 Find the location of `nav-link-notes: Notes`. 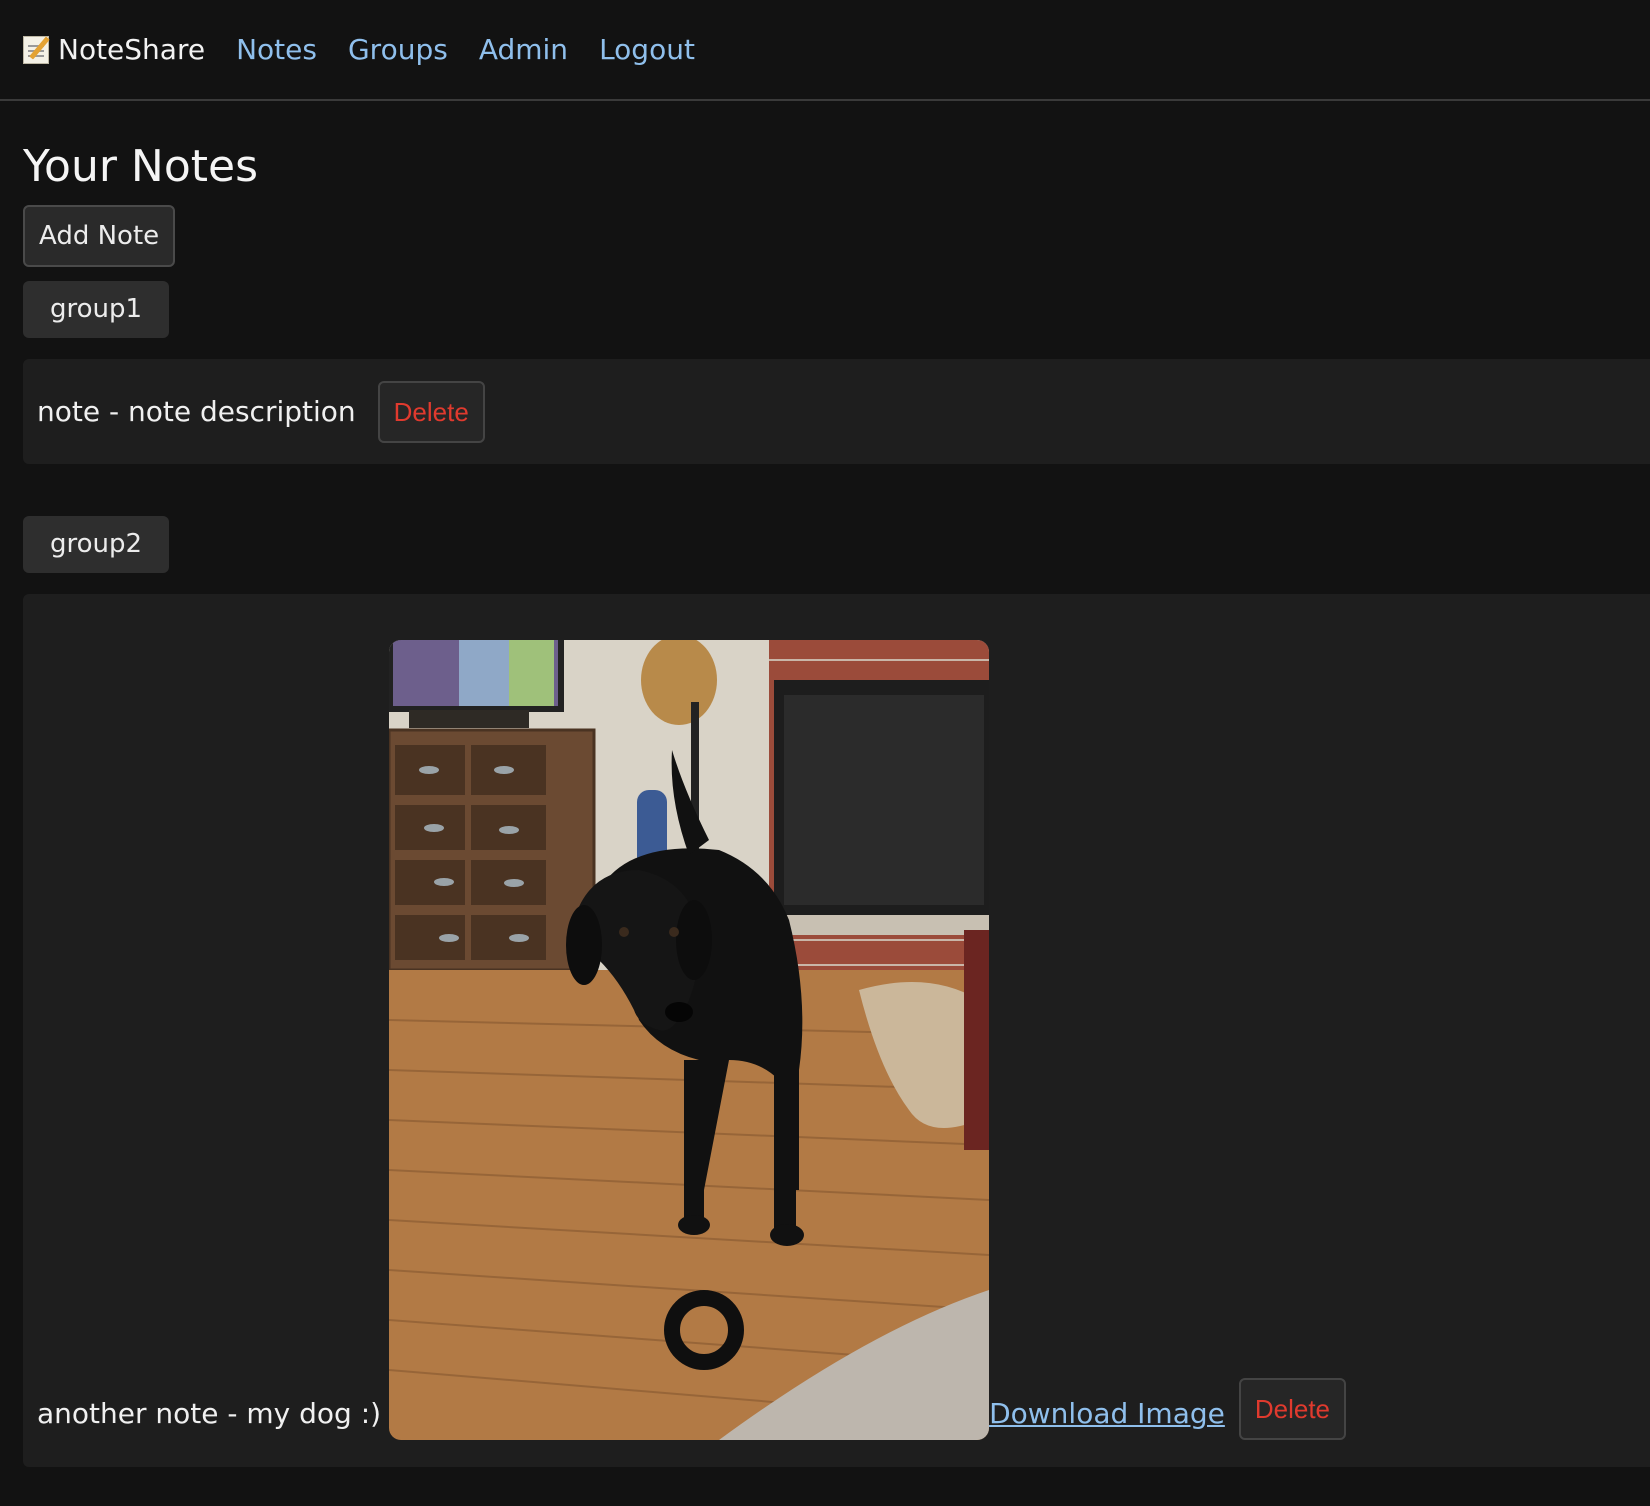

nav-link-notes: Notes is located at coordinates (276, 49).